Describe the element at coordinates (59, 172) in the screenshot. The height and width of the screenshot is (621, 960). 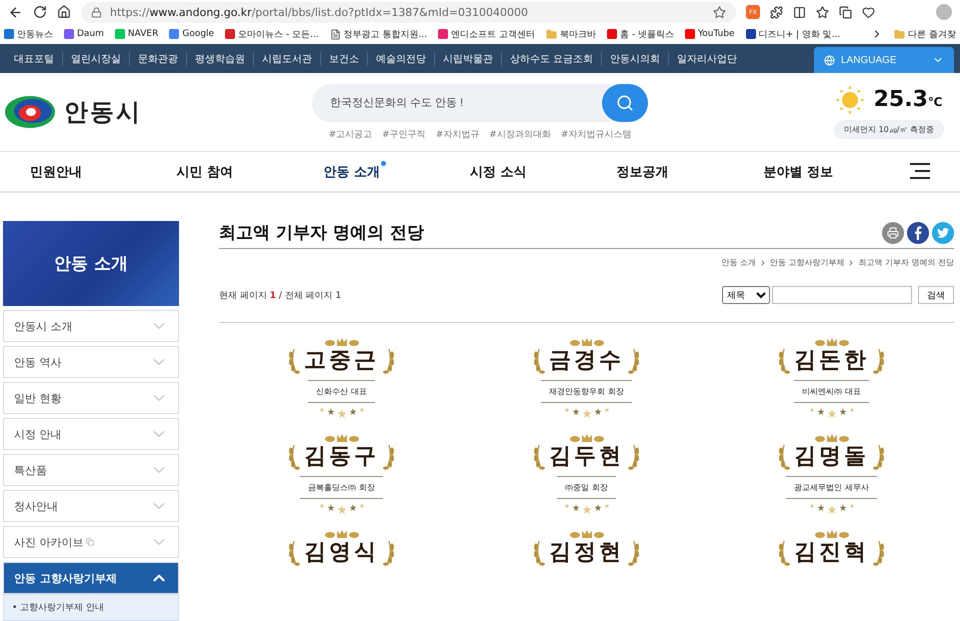
I see `nav-tab: 민원안내` at that location.